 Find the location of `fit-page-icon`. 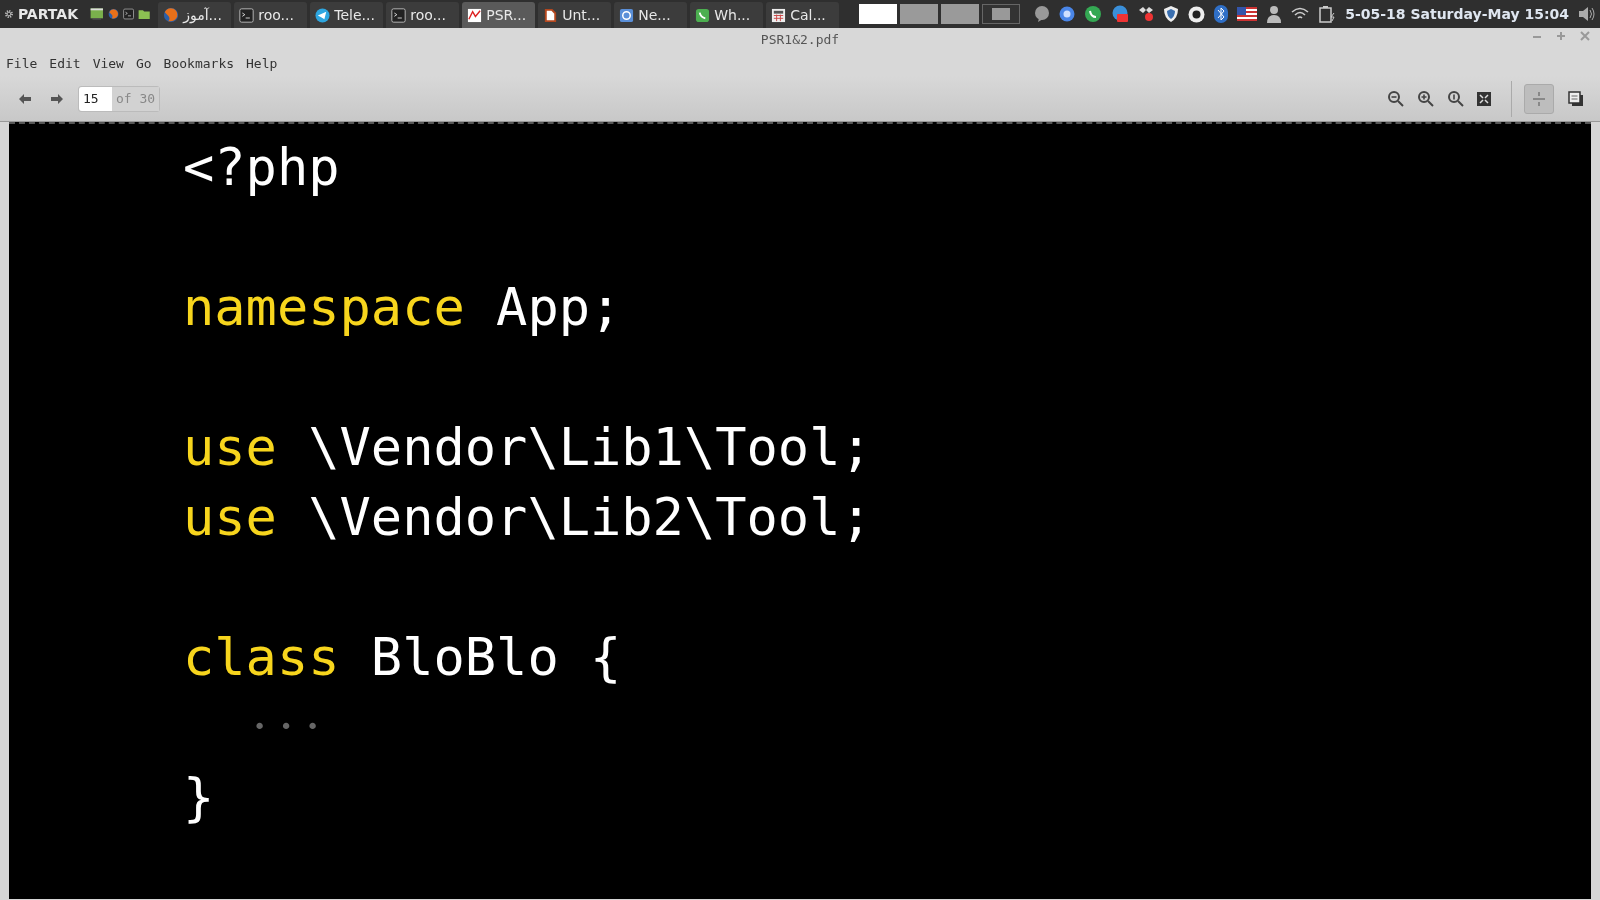

fit-page-icon is located at coordinates (1484, 98).